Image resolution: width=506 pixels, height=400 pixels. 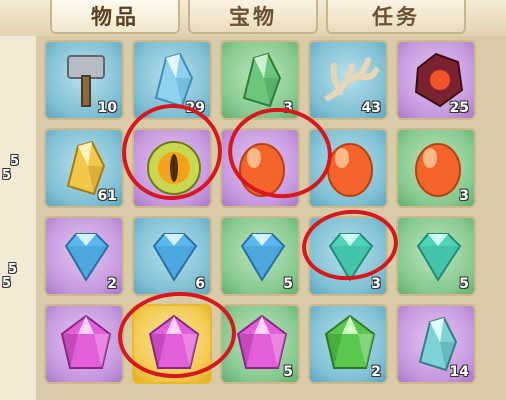 What do you see at coordinates (459, 372) in the screenshot?
I see `item-count: 14` at bounding box center [459, 372].